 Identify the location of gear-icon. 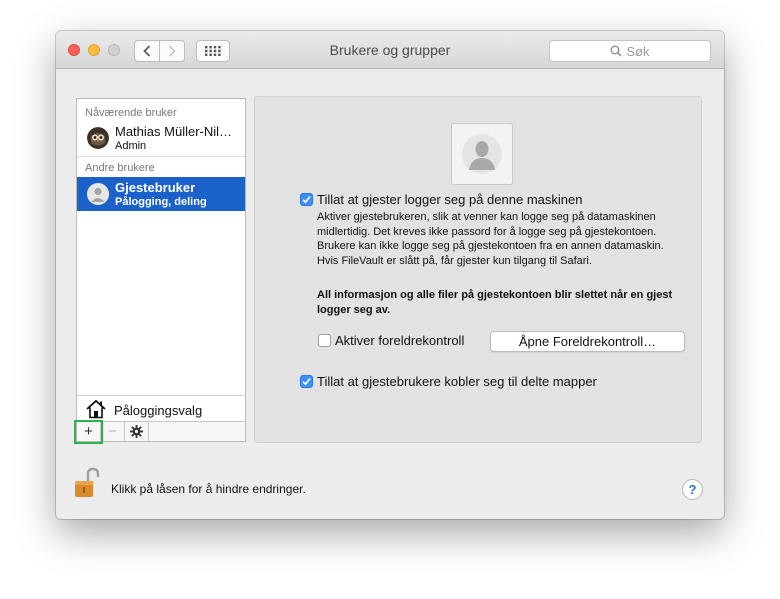
(136, 431).